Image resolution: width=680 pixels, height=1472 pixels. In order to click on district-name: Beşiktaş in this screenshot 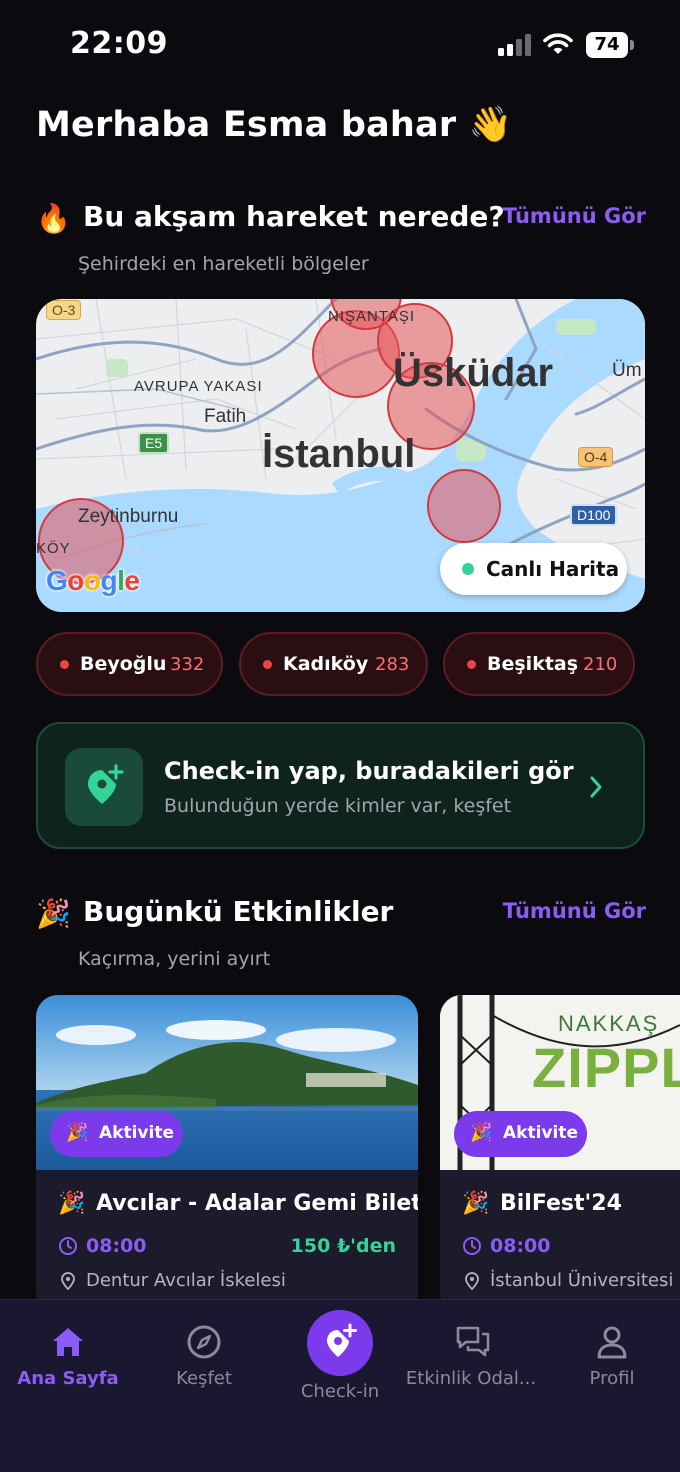, I will do `click(533, 664)`.